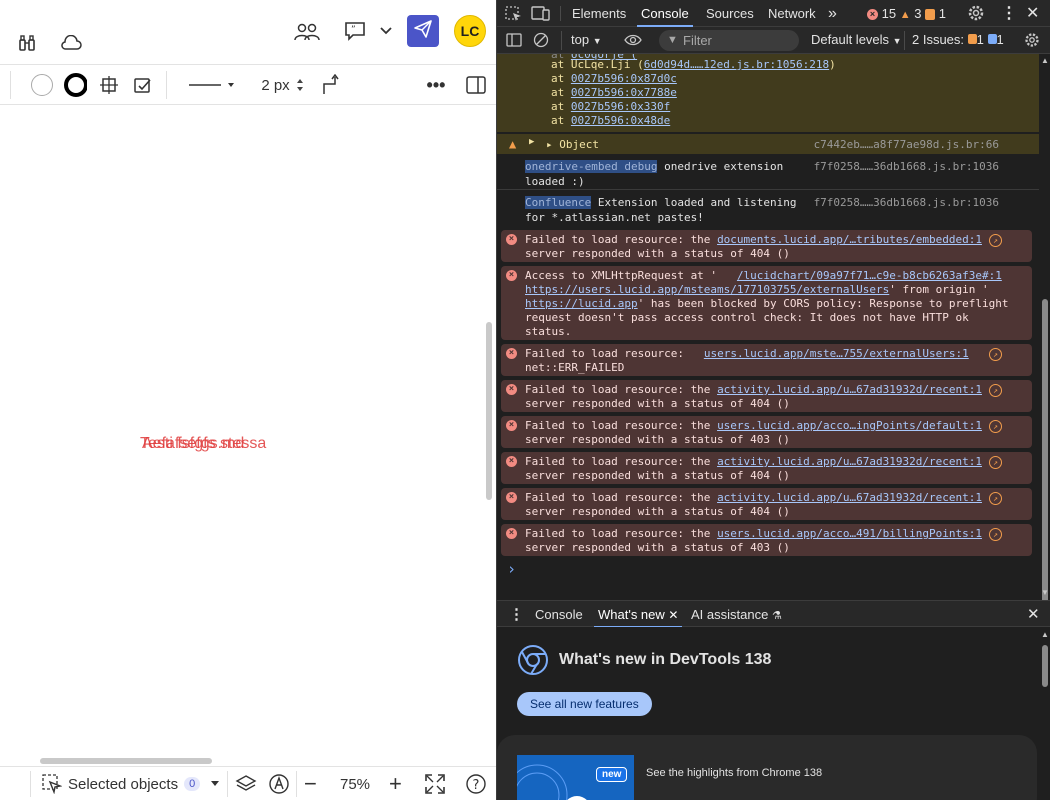 This screenshot has width=1050, height=800. I want to click on drawer-tab-console: Console, so click(559, 614).